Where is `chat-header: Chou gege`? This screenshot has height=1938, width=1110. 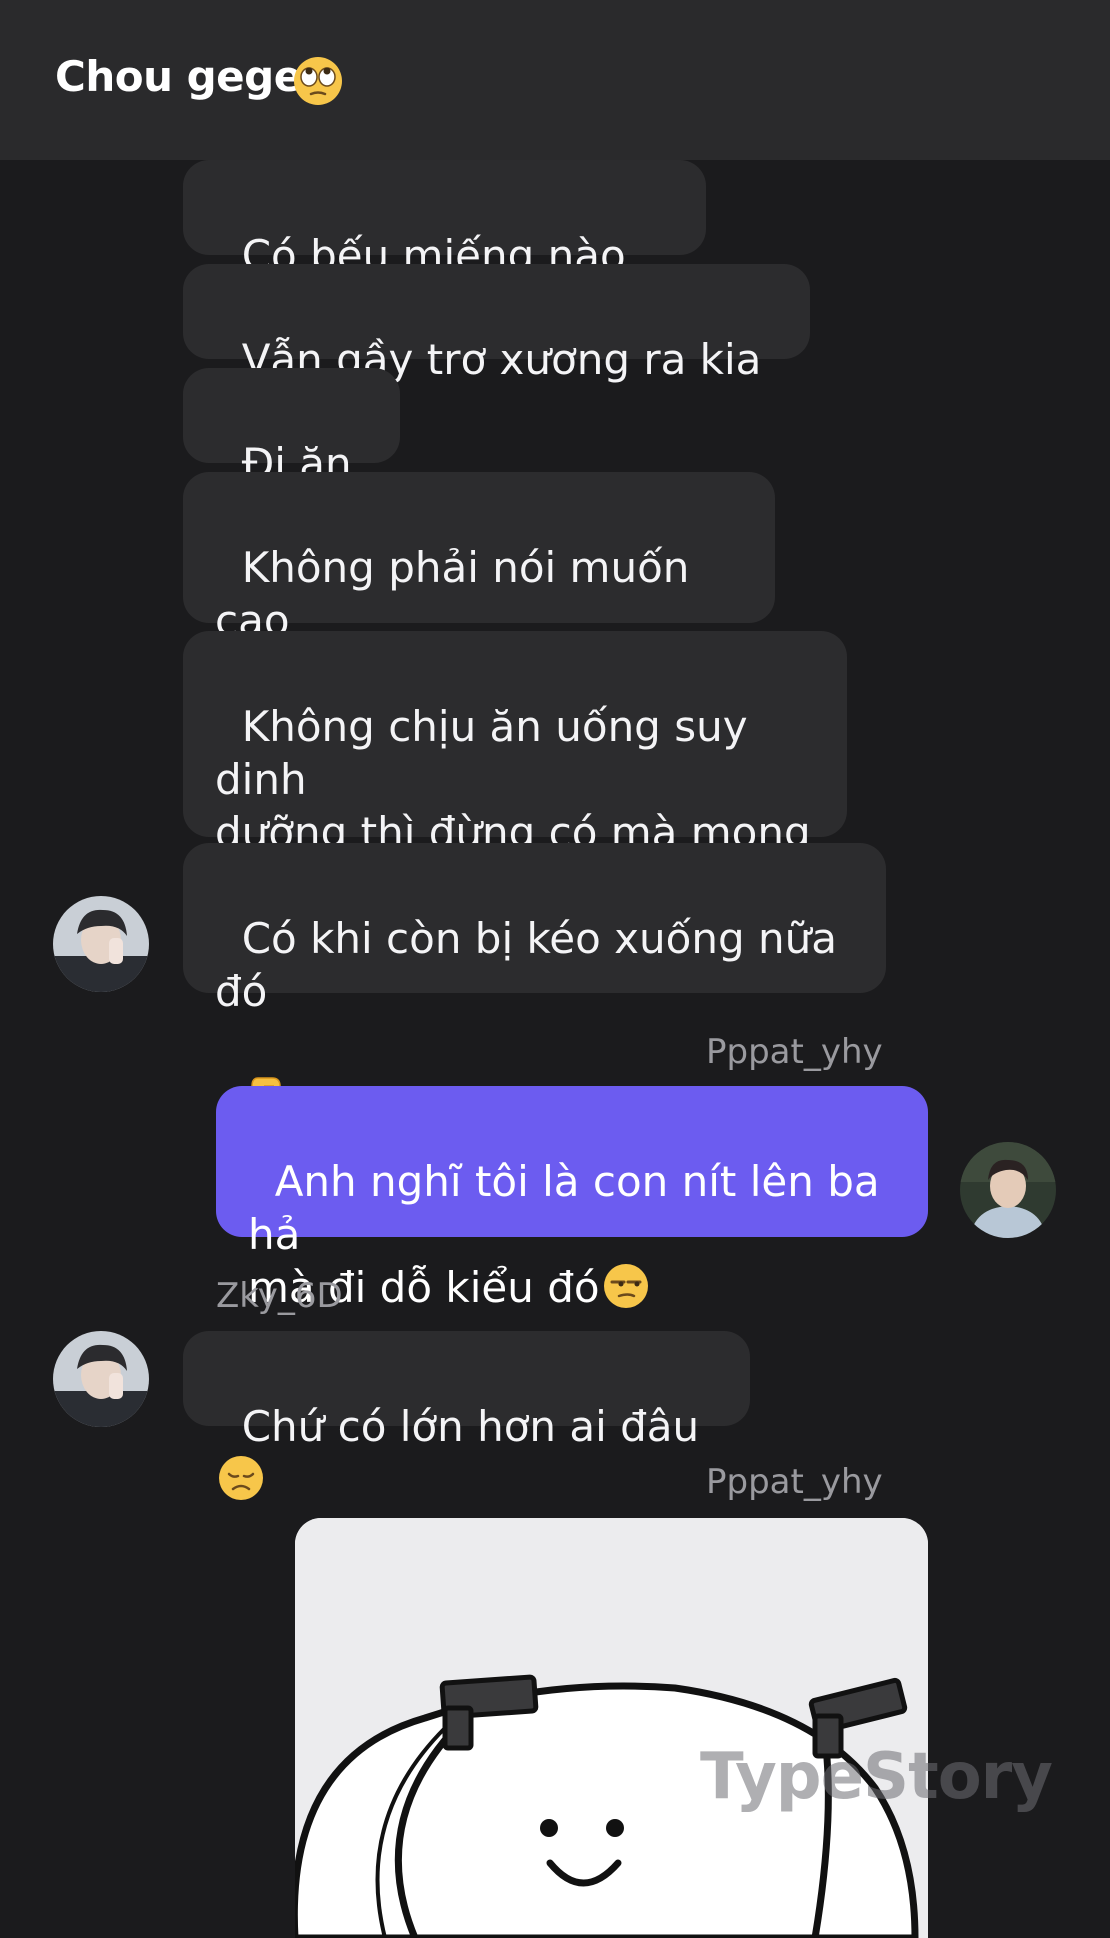 chat-header: Chou gege is located at coordinates (555, 80).